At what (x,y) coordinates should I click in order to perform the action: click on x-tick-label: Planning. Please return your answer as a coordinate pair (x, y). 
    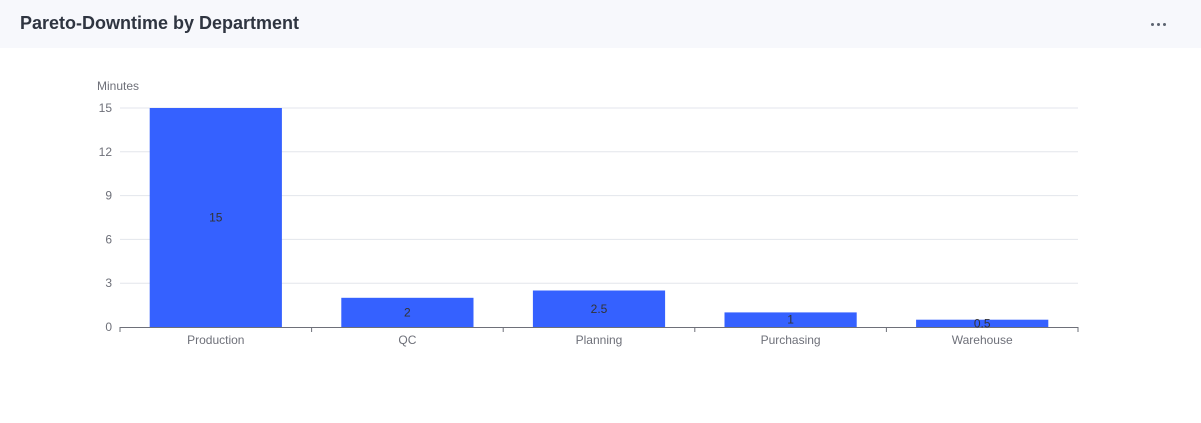
    Looking at the image, I should click on (599, 340).